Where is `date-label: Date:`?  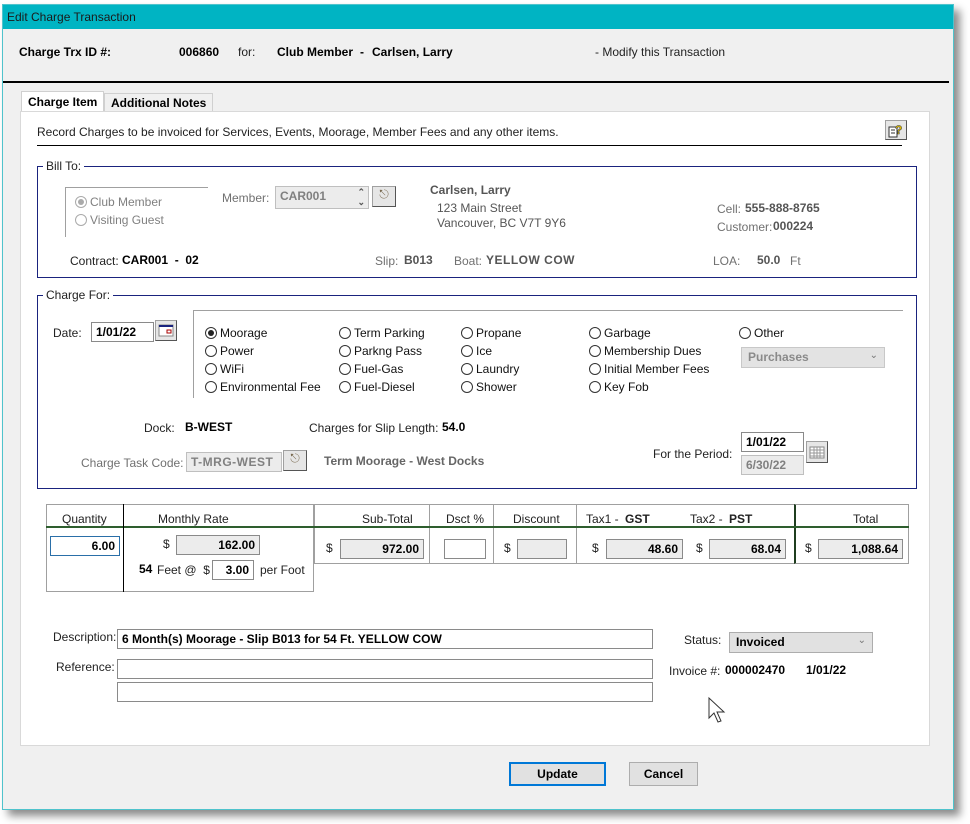 date-label: Date: is located at coordinates (67, 333).